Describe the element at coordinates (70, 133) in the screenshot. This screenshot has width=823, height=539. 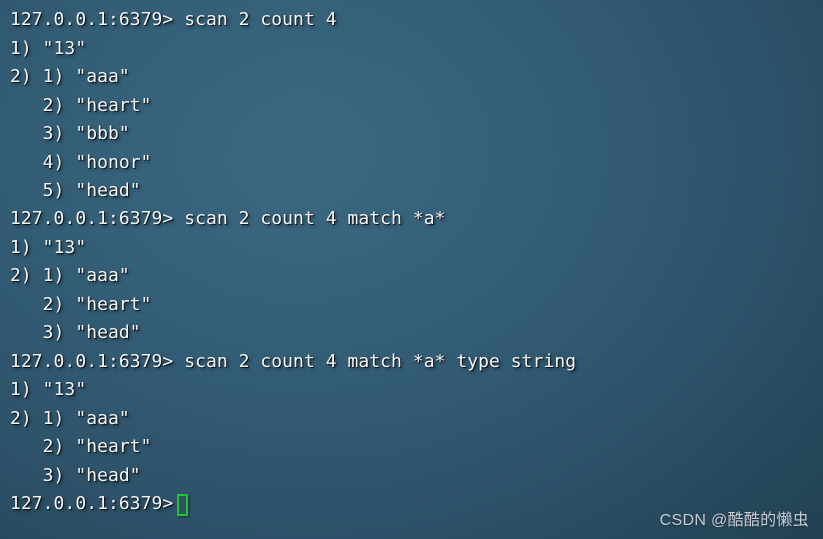
I see `terminal-line-output: 3) "bbb"` at that location.